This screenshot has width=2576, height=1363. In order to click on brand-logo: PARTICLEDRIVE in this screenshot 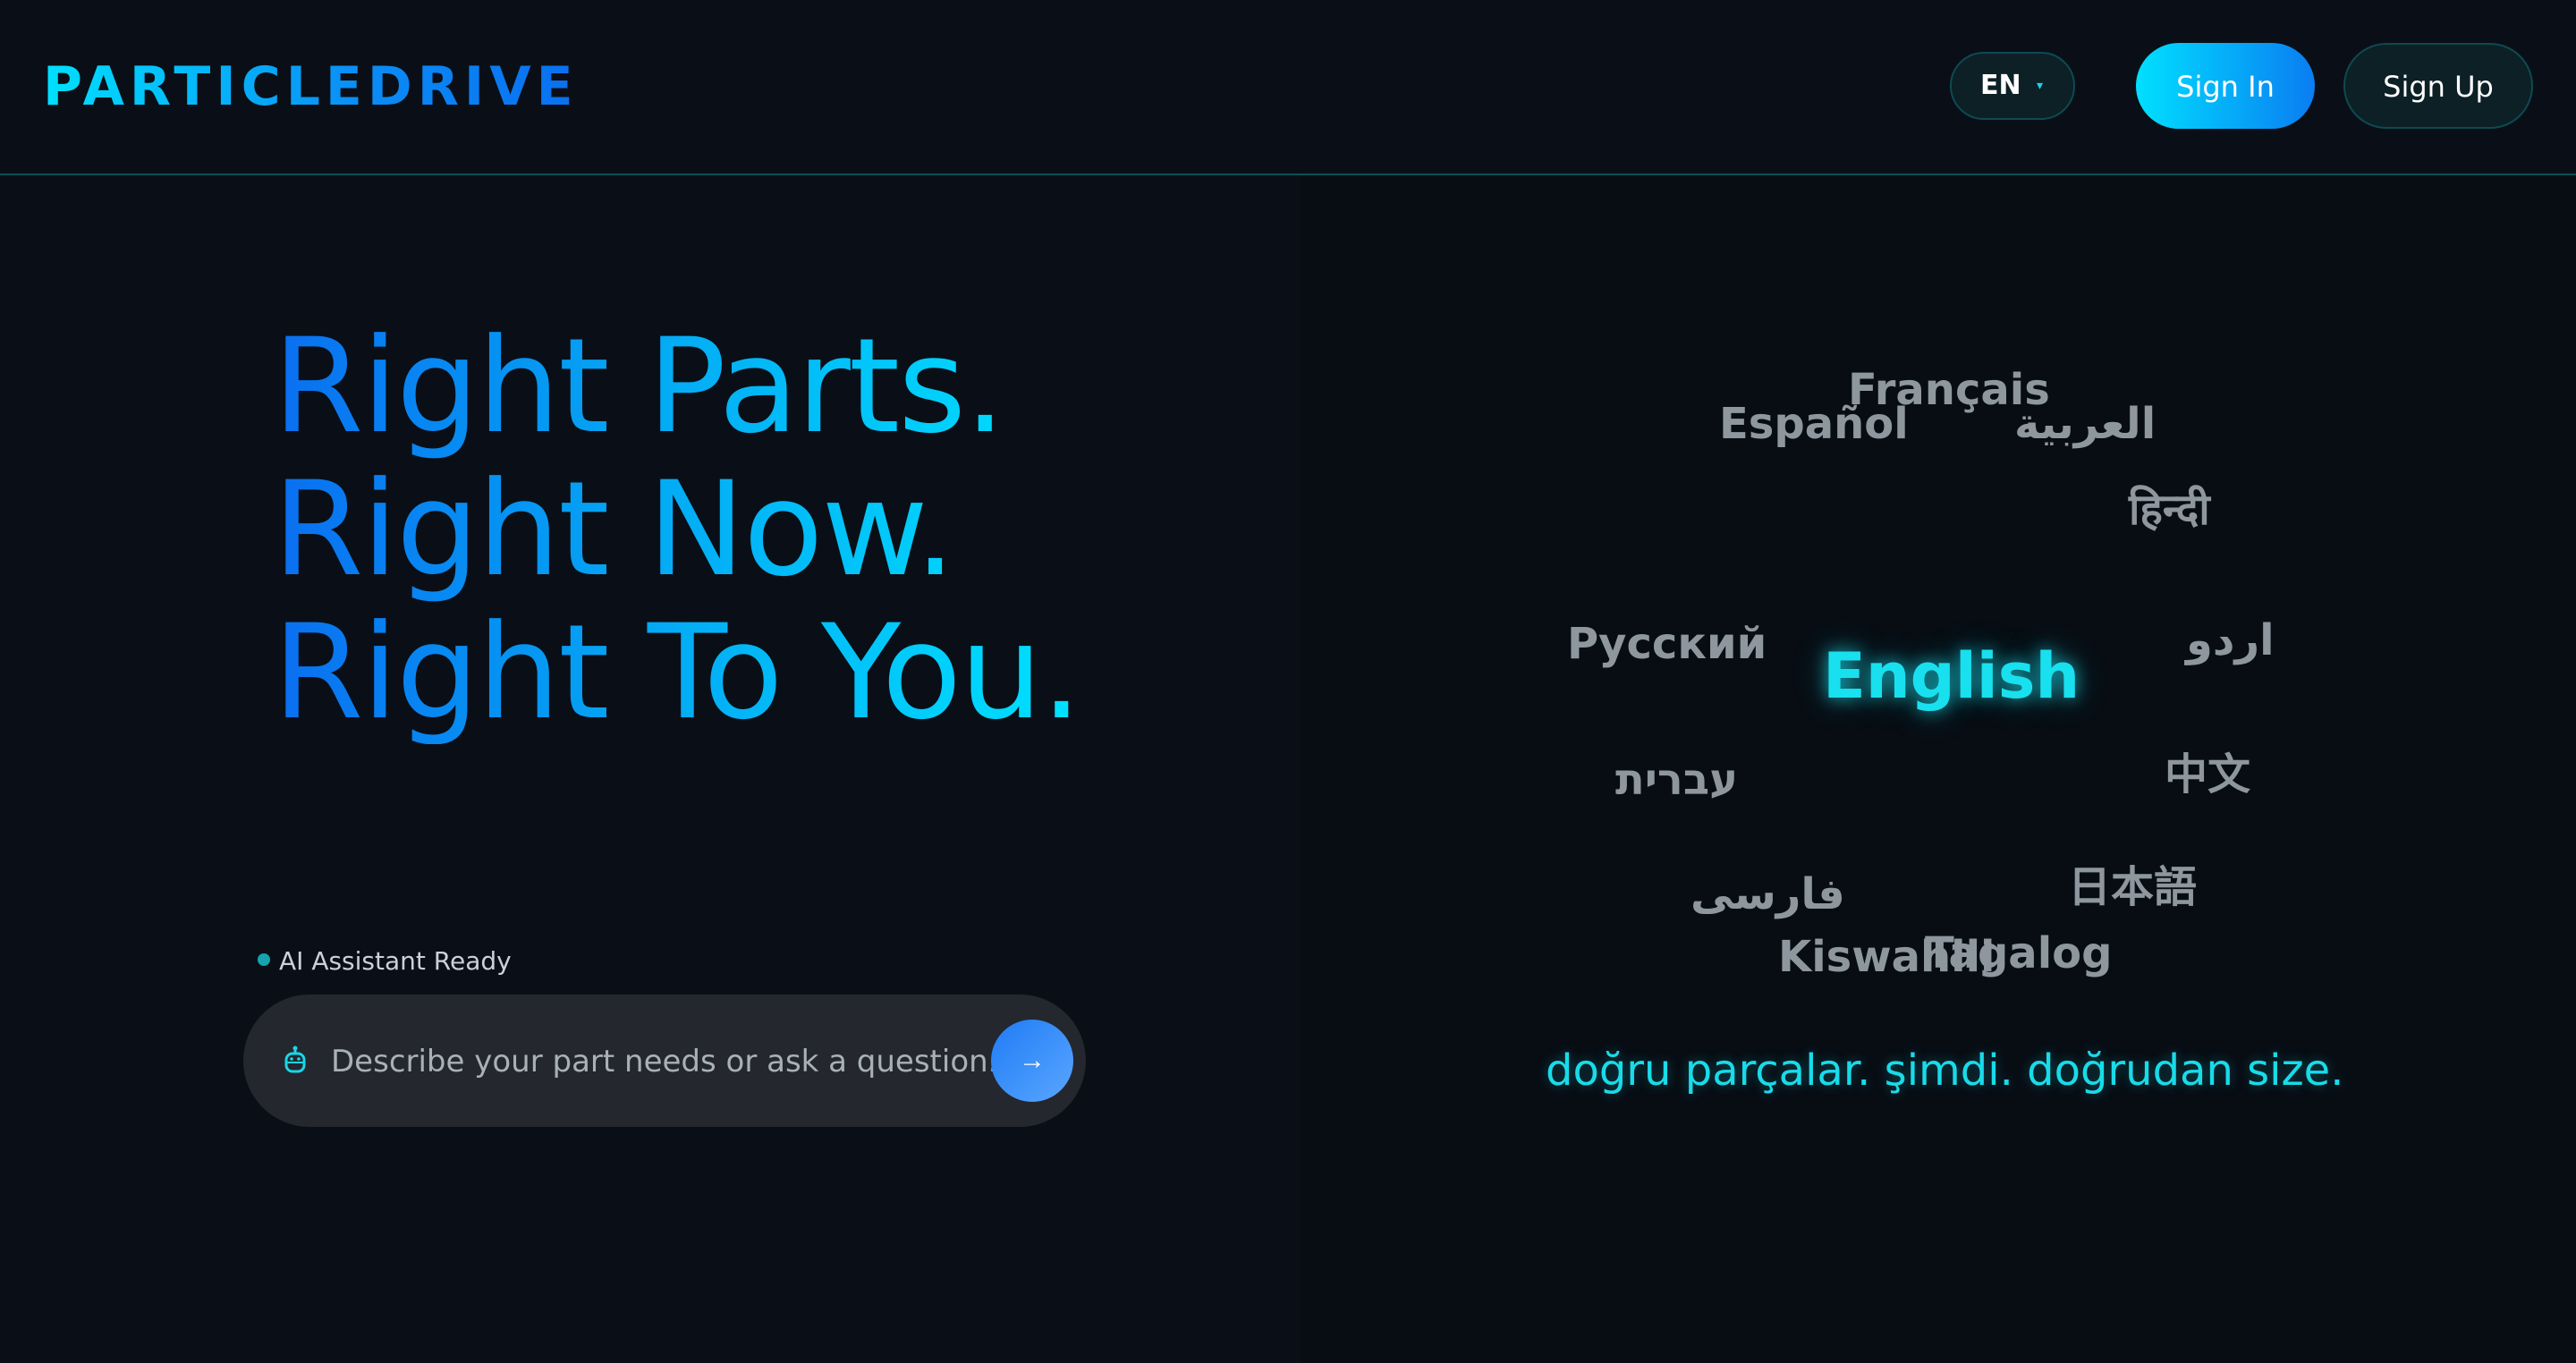, I will do `click(311, 87)`.